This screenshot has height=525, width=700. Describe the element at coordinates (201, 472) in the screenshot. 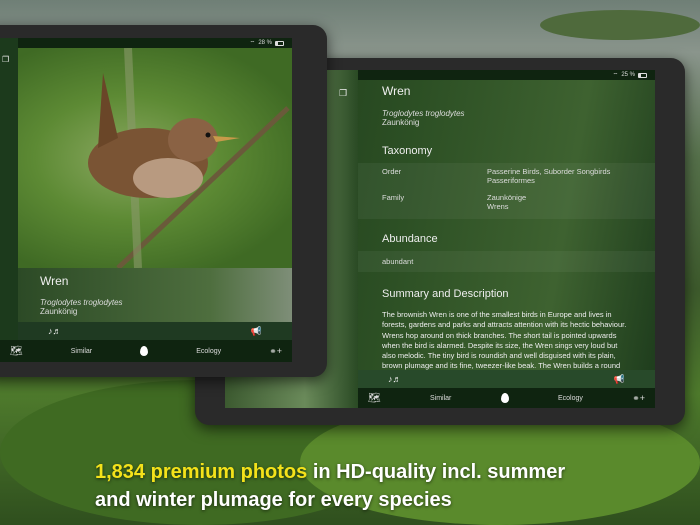

I see `promo-highlight: 1,834 premium photos` at that location.